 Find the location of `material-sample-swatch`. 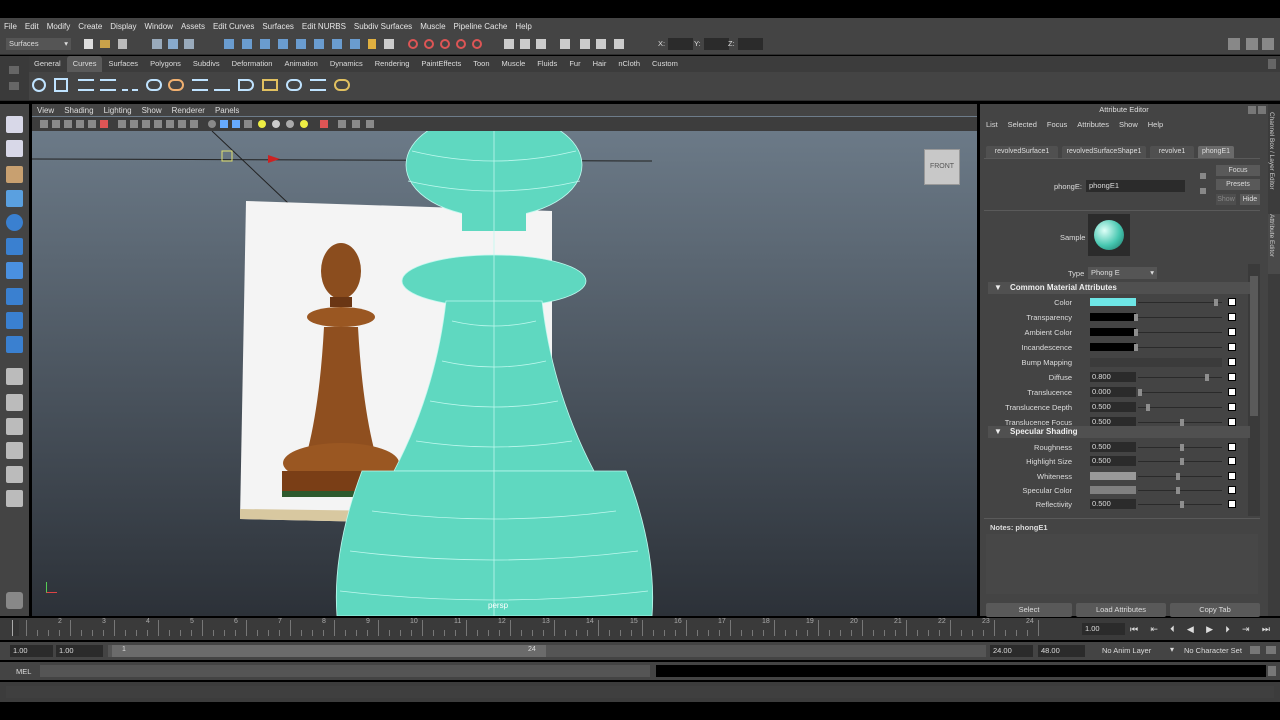

material-sample-swatch is located at coordinates (1109, 235).